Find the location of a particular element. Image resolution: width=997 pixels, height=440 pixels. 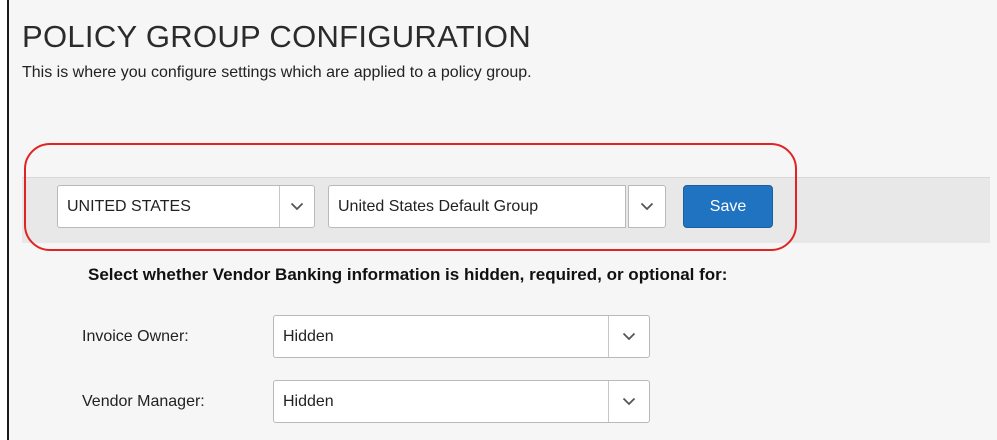

invoice-owner-label: Invoice Owner: is located at coordinates (135, 336).